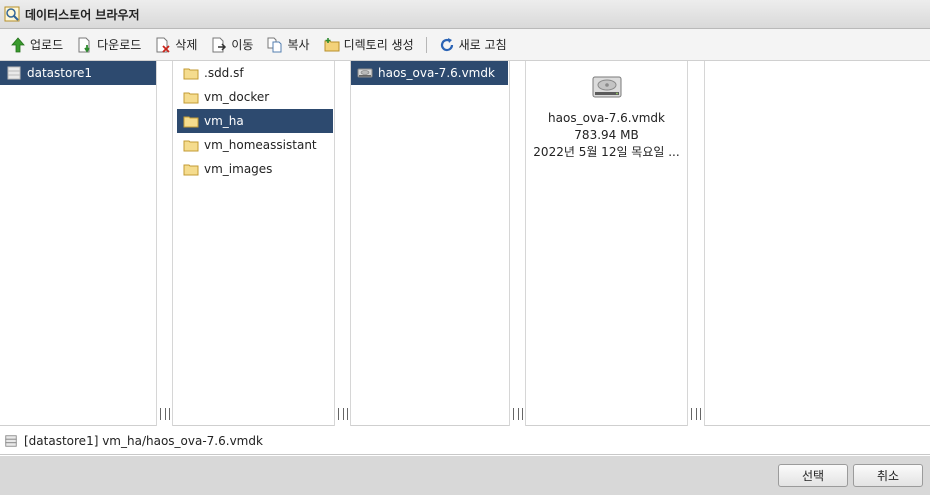 The image size is (930, 495). Describe the element at coordinates (436, 73) in the screenshot. I see `file-name: haos_ova-7.6.vmdk` at that location.